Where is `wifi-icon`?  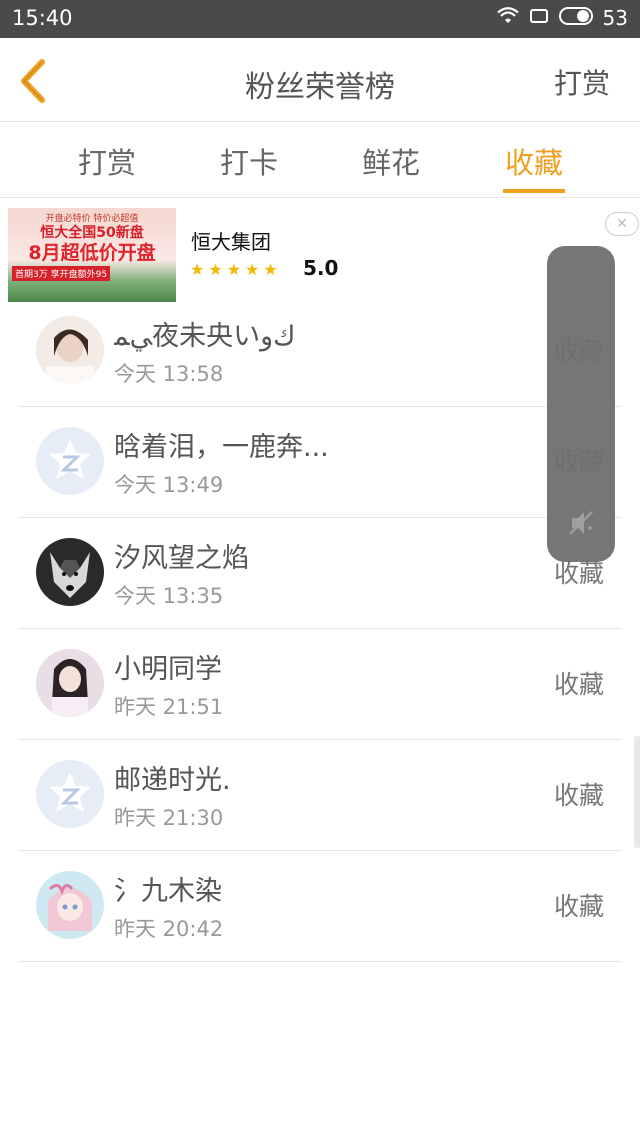
wifi-icon is located at coordinates (507, 18).